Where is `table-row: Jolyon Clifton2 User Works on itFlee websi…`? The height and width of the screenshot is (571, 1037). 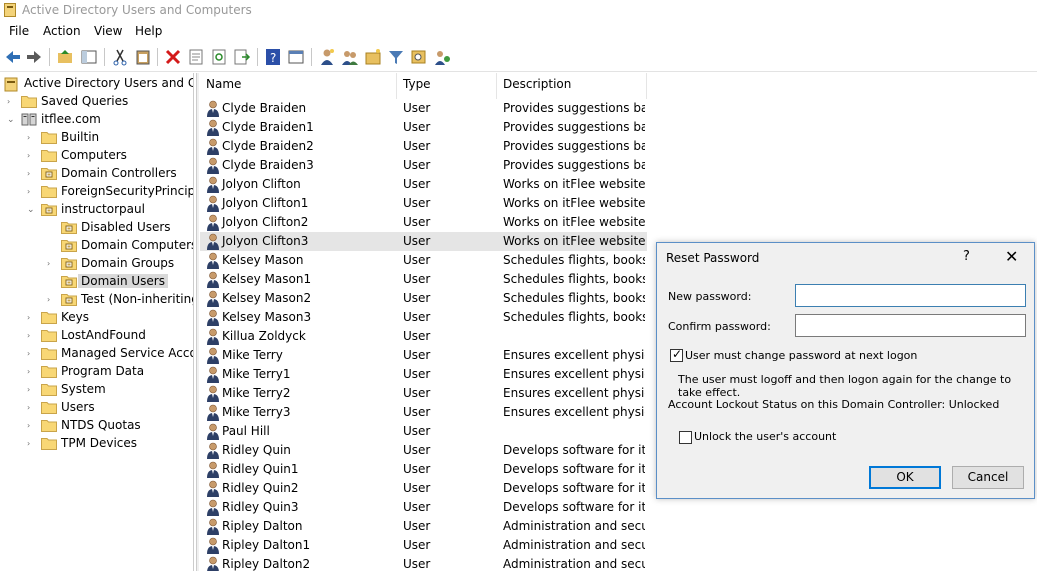 table-row: Jolyon Clifton2 User Works on itFlee websi… is located at coordinates (423, 222).